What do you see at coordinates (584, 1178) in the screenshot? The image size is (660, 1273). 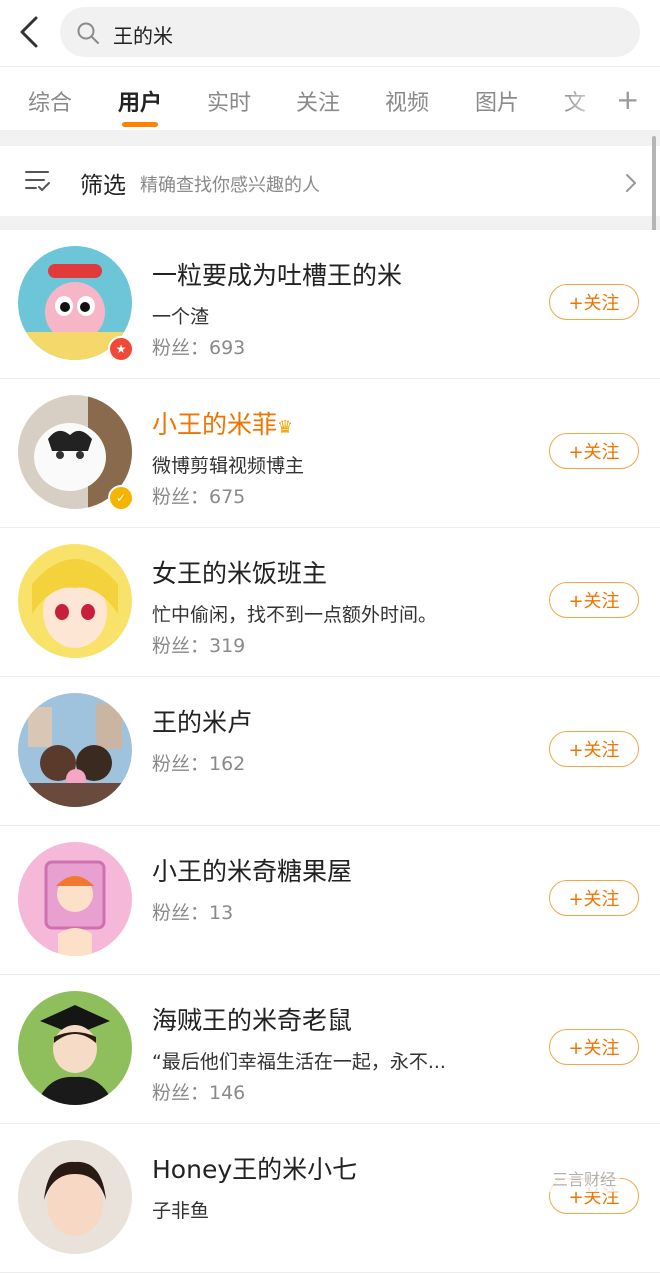 I see `watermark: 三言财经` at bounding box center [584, 1178].